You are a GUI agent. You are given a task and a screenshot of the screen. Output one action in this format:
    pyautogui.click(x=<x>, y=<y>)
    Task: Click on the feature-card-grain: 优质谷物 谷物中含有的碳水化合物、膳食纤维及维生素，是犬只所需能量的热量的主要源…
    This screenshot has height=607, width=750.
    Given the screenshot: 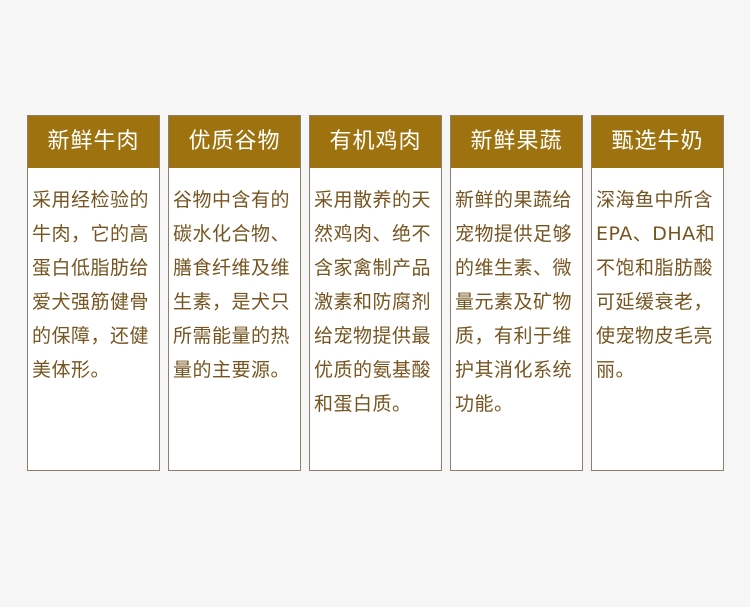 What is the action you would take?
    pyautogui.click(x=234, y=293)
    